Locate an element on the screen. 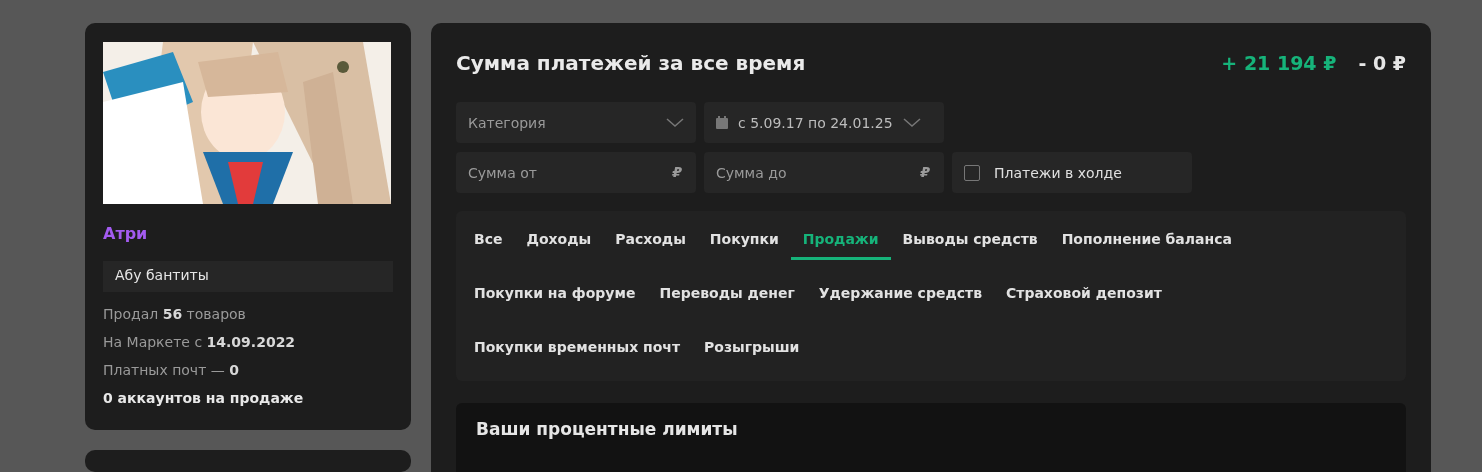 The height and width of the screenshot is (472, 1482). user-status: Абу бантиты is located at coordinates (248, 276).